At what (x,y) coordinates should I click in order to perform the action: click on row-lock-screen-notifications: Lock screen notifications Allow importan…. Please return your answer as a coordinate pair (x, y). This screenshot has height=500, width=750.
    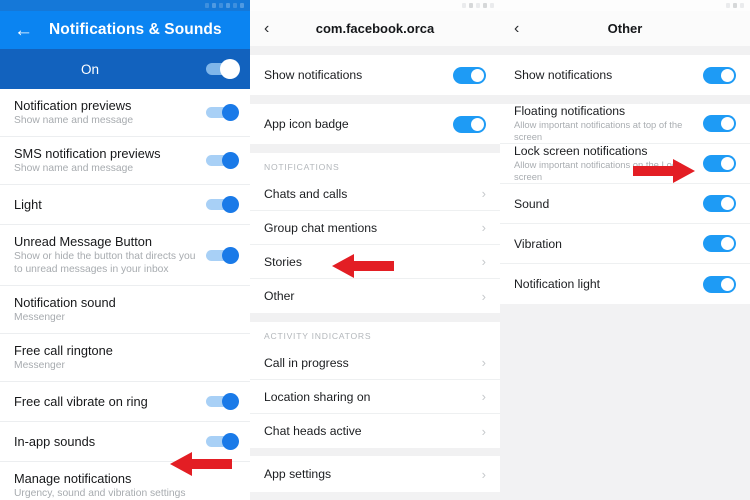
    Looking at the image, I should click on (625, 164).